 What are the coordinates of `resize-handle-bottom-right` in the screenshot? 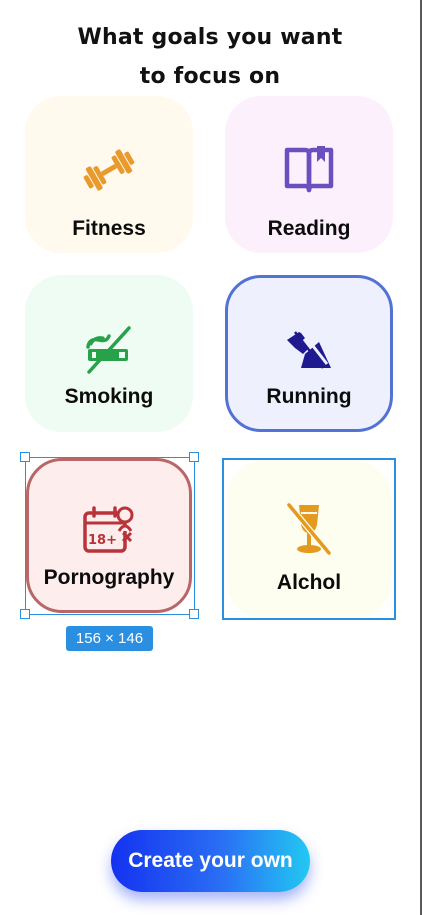 It's located at (194, 614).